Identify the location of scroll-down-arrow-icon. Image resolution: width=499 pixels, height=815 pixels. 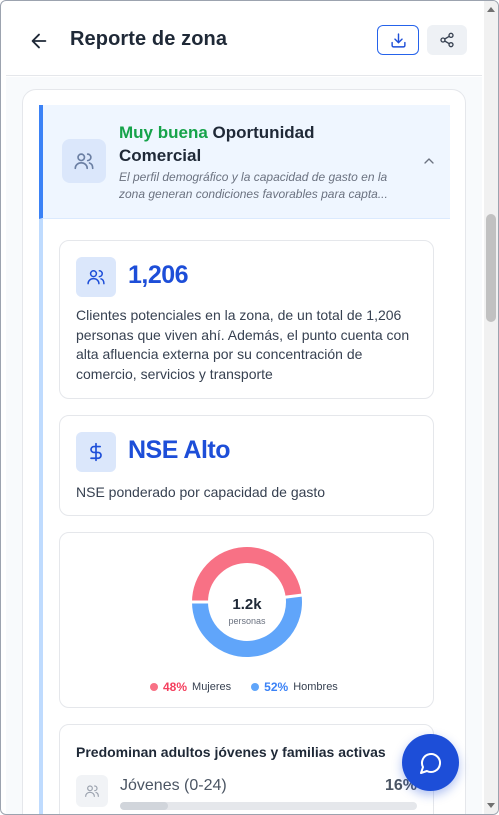
(491, 805).